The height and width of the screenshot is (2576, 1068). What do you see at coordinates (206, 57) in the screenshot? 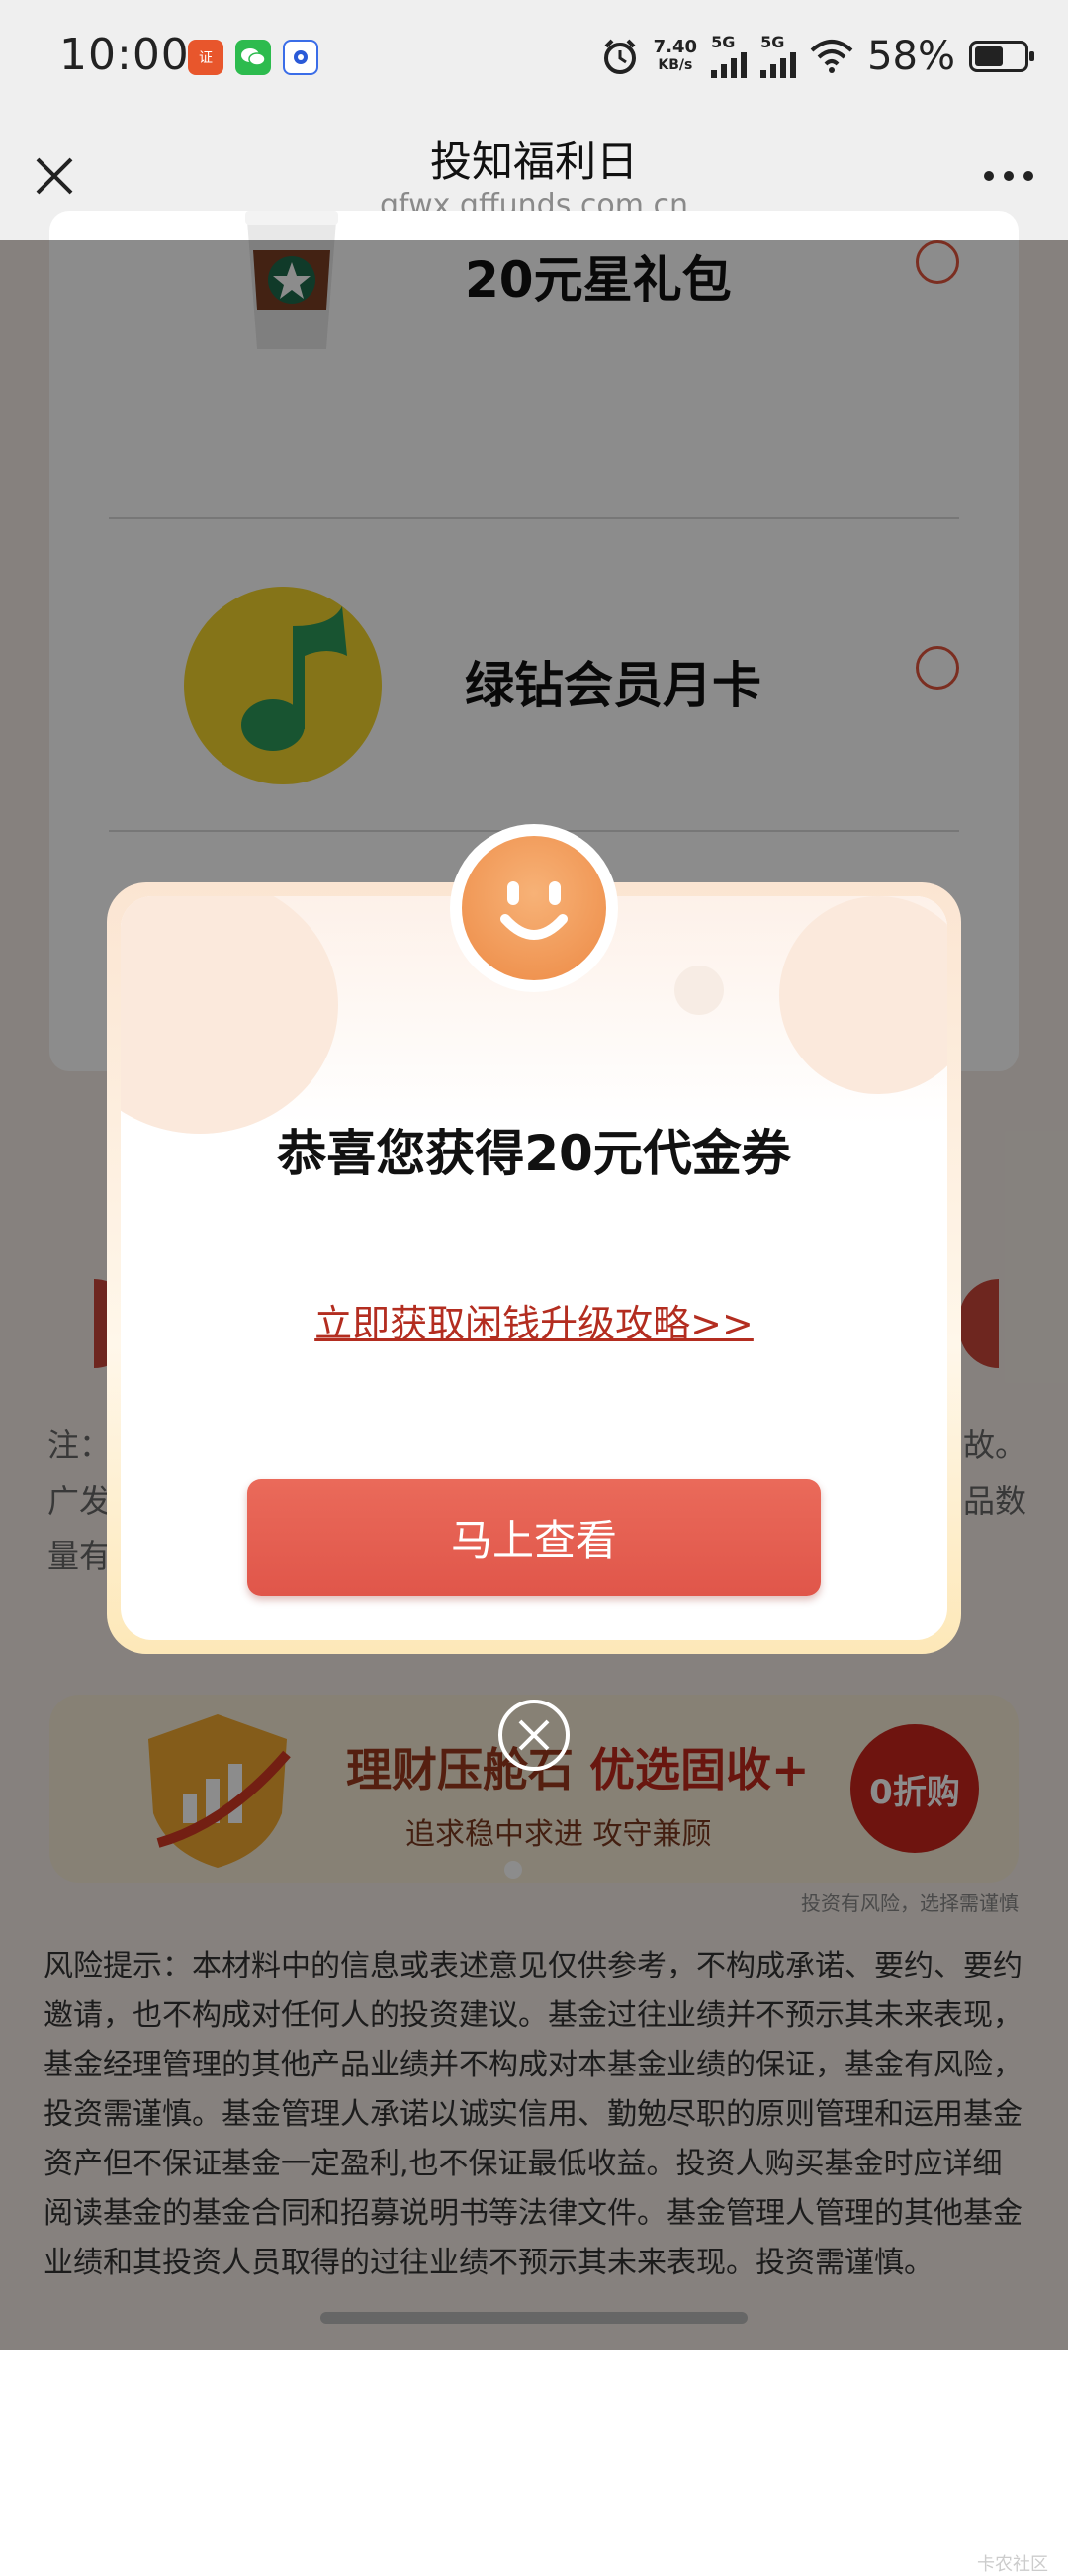
I see `securities-app-icon: 证` at bounding box center [206, 57].